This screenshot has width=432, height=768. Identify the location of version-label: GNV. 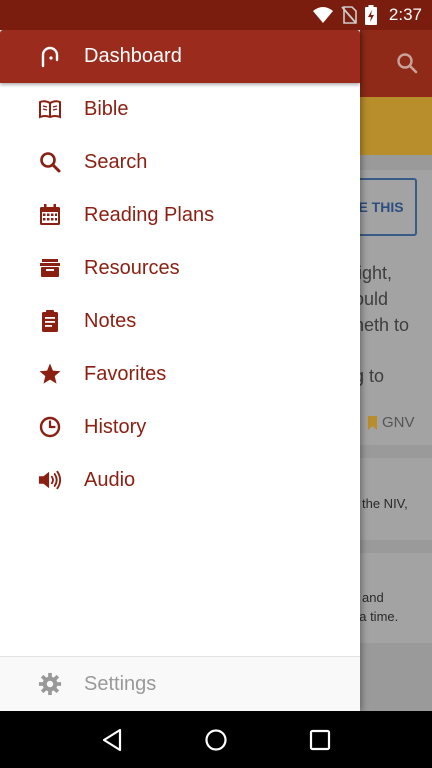
(398, 422).